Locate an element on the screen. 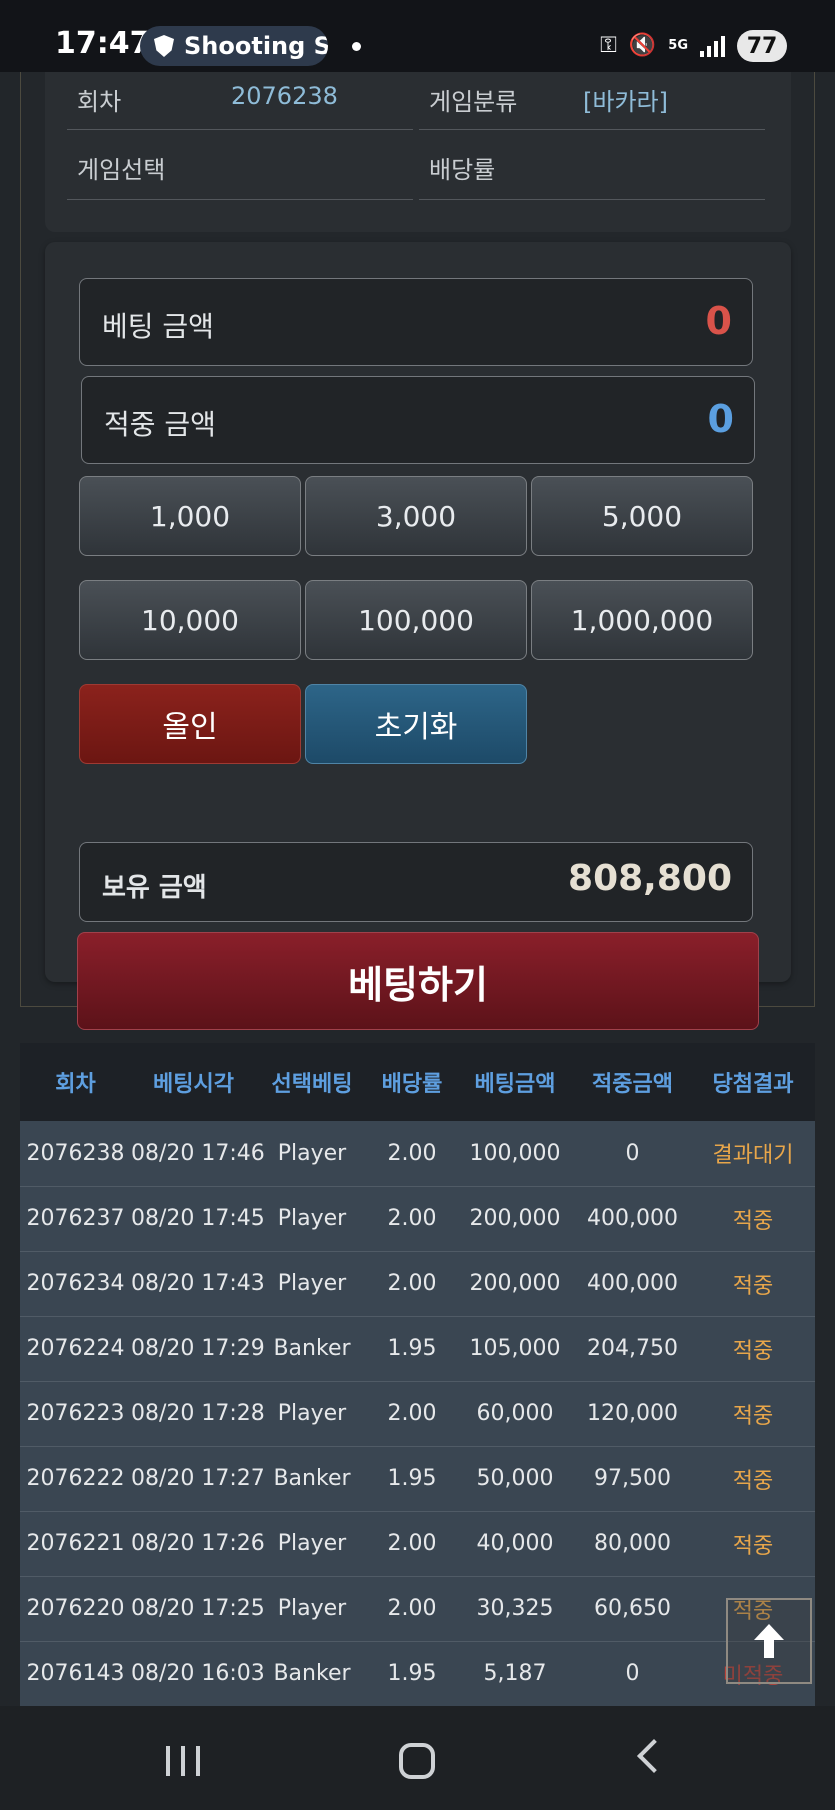  chip-1000000-button: 1,000,000 is located at coordinates (642, 620).